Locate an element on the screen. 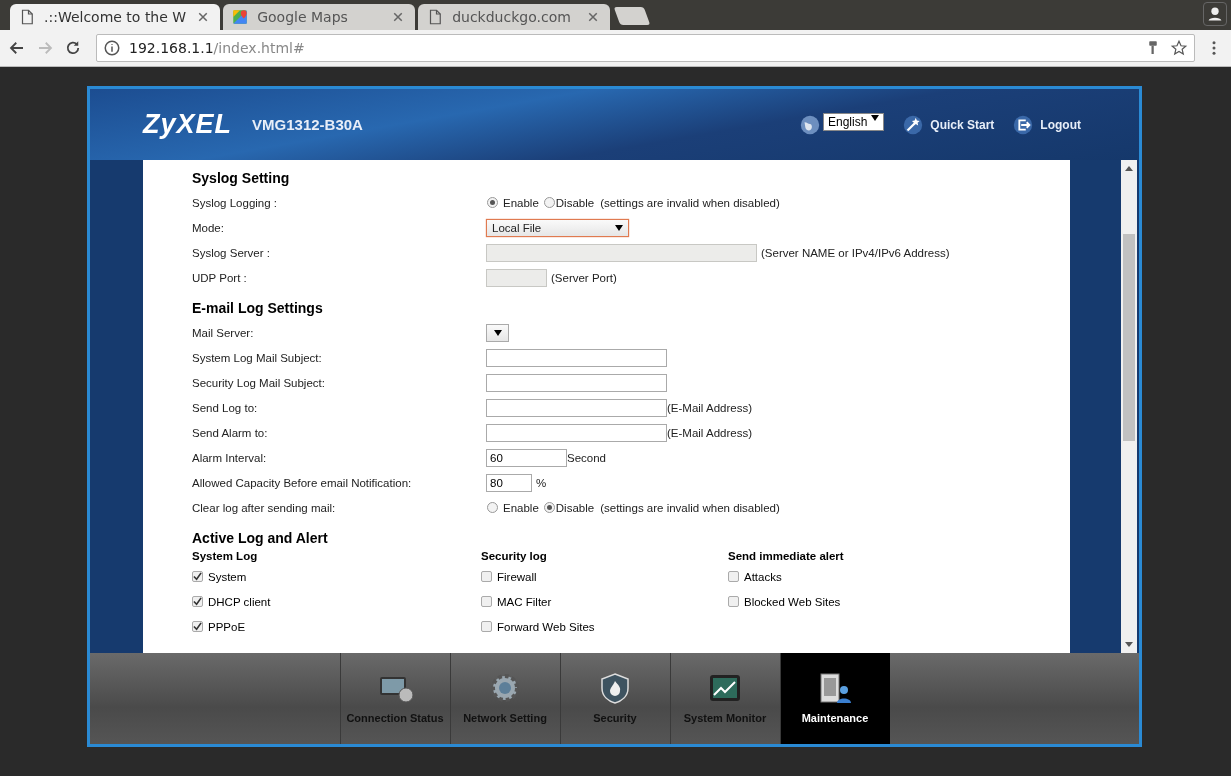 The width and height of the screenshot is (1231, 776). nav-tab: Maintenance is located at coordinates (834, 698).